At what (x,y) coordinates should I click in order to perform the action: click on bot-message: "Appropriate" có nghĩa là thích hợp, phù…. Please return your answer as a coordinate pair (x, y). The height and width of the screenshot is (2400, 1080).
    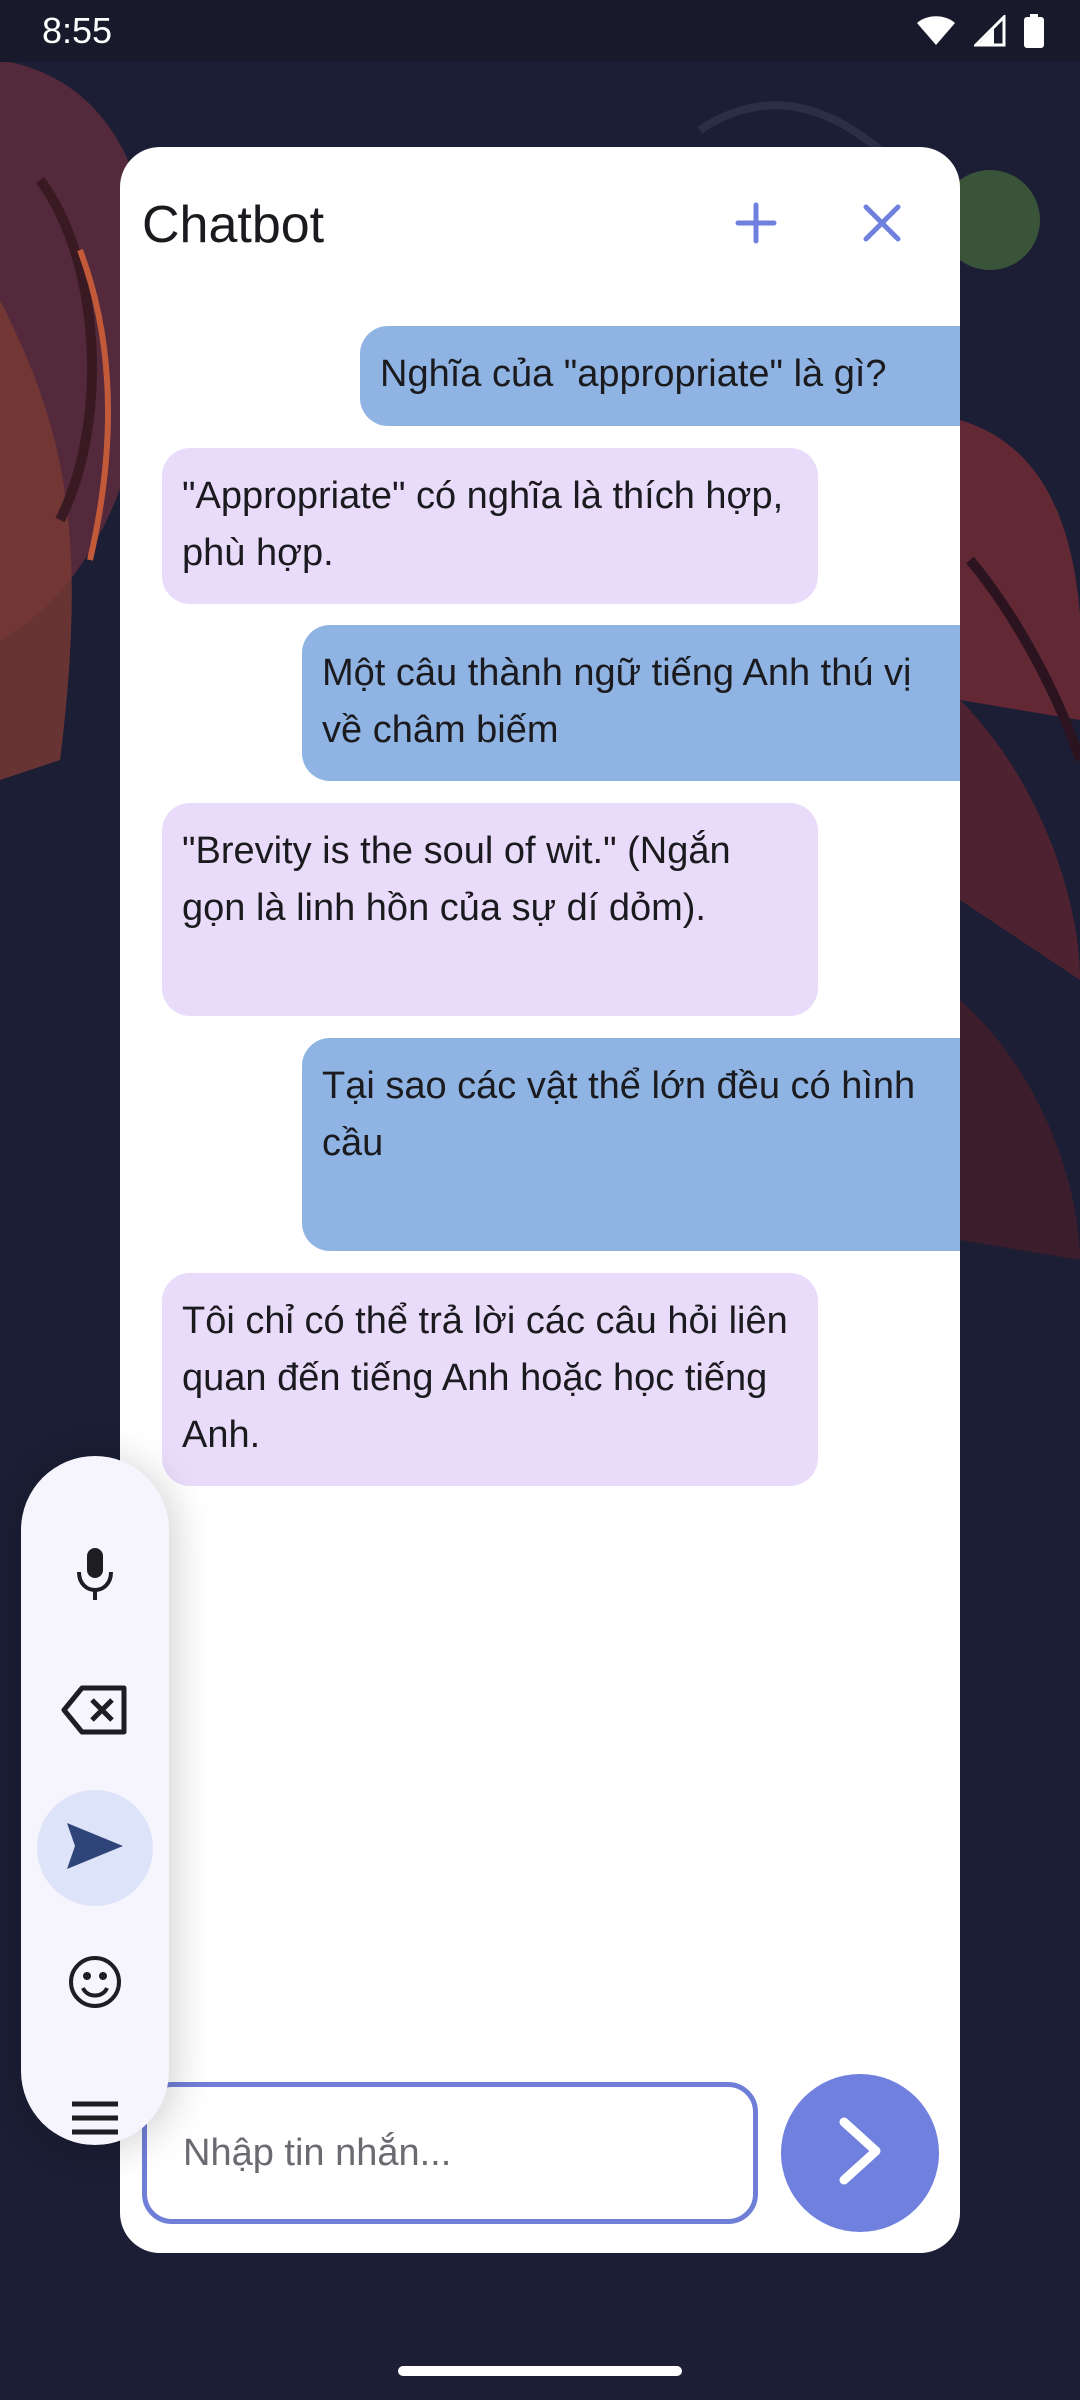
    Looking at the image, I should click on (490, 526).